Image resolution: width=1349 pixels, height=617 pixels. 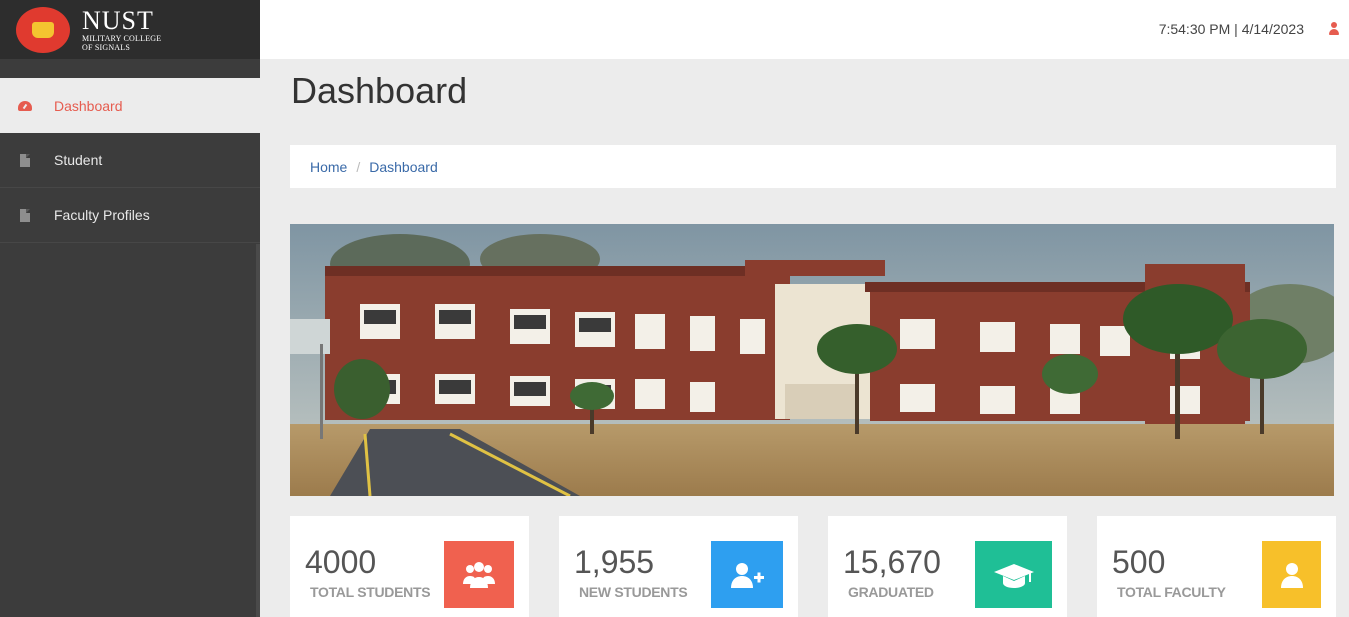 What do you see at coordinates (614, 562) in the screenshot?
I see `stat-value: 1,955` at bounding box center [614, 562].